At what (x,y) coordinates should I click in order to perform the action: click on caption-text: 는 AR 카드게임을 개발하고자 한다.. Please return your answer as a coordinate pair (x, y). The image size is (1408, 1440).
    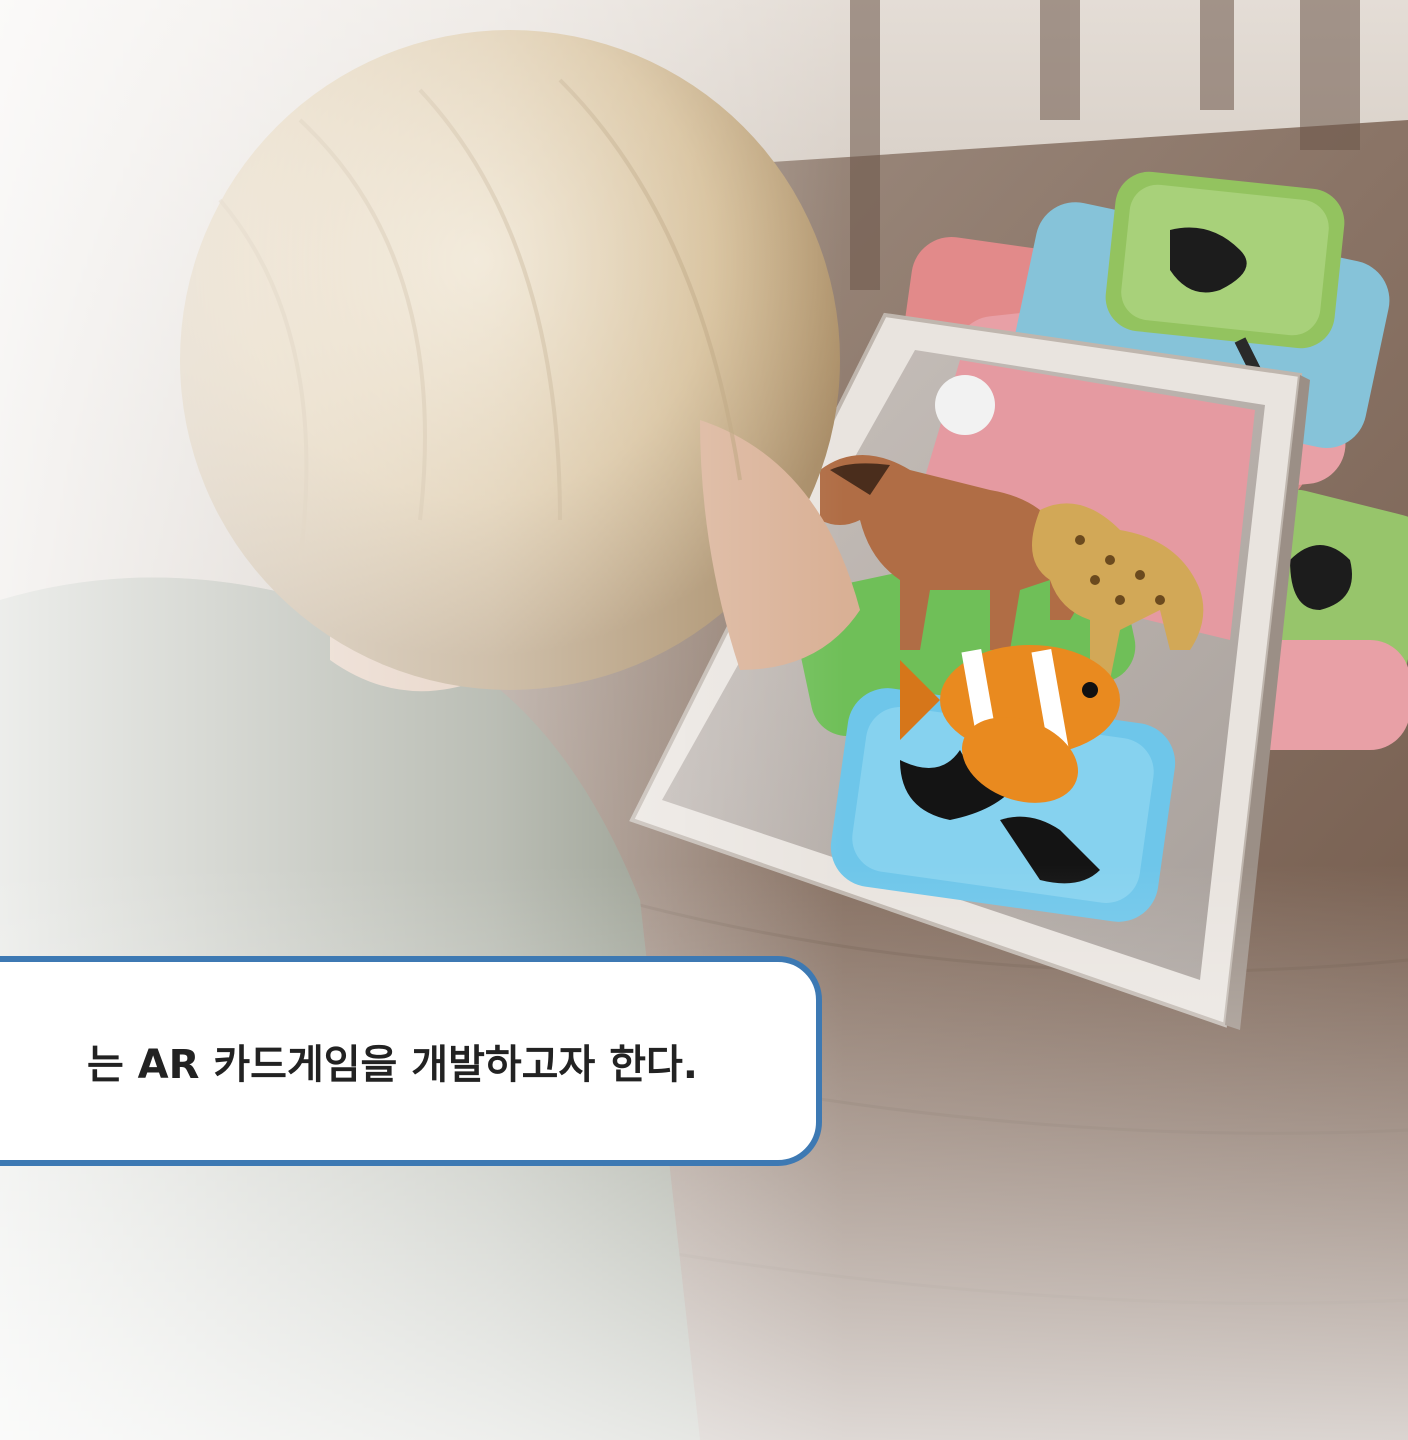
    Looking at the image, I should click on (392, 1065).